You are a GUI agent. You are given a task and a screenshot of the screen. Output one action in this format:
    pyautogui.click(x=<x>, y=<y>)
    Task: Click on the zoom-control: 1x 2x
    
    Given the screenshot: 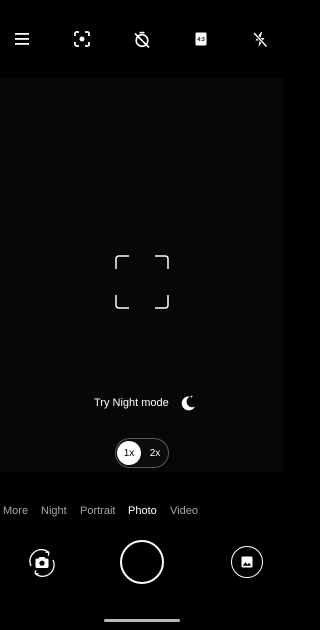 What is the action you would take?
    pyautogui.click(x=142, y=453)
    